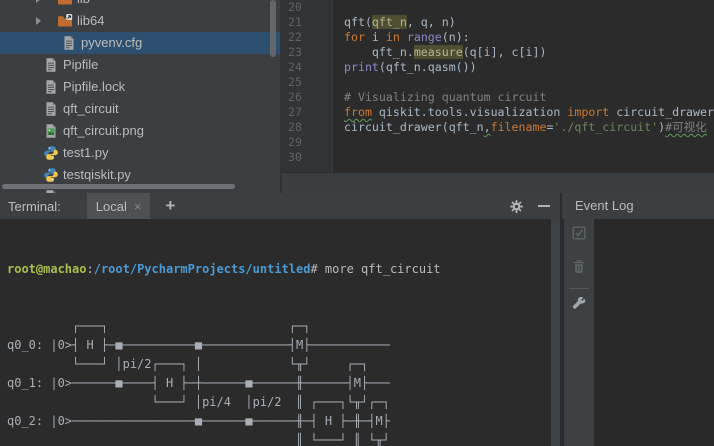  What do you see at coordinates (94, 86) in the screenshot?
I see `tree-item-label: Pipfile.lock` at bounding box center [94, 86].